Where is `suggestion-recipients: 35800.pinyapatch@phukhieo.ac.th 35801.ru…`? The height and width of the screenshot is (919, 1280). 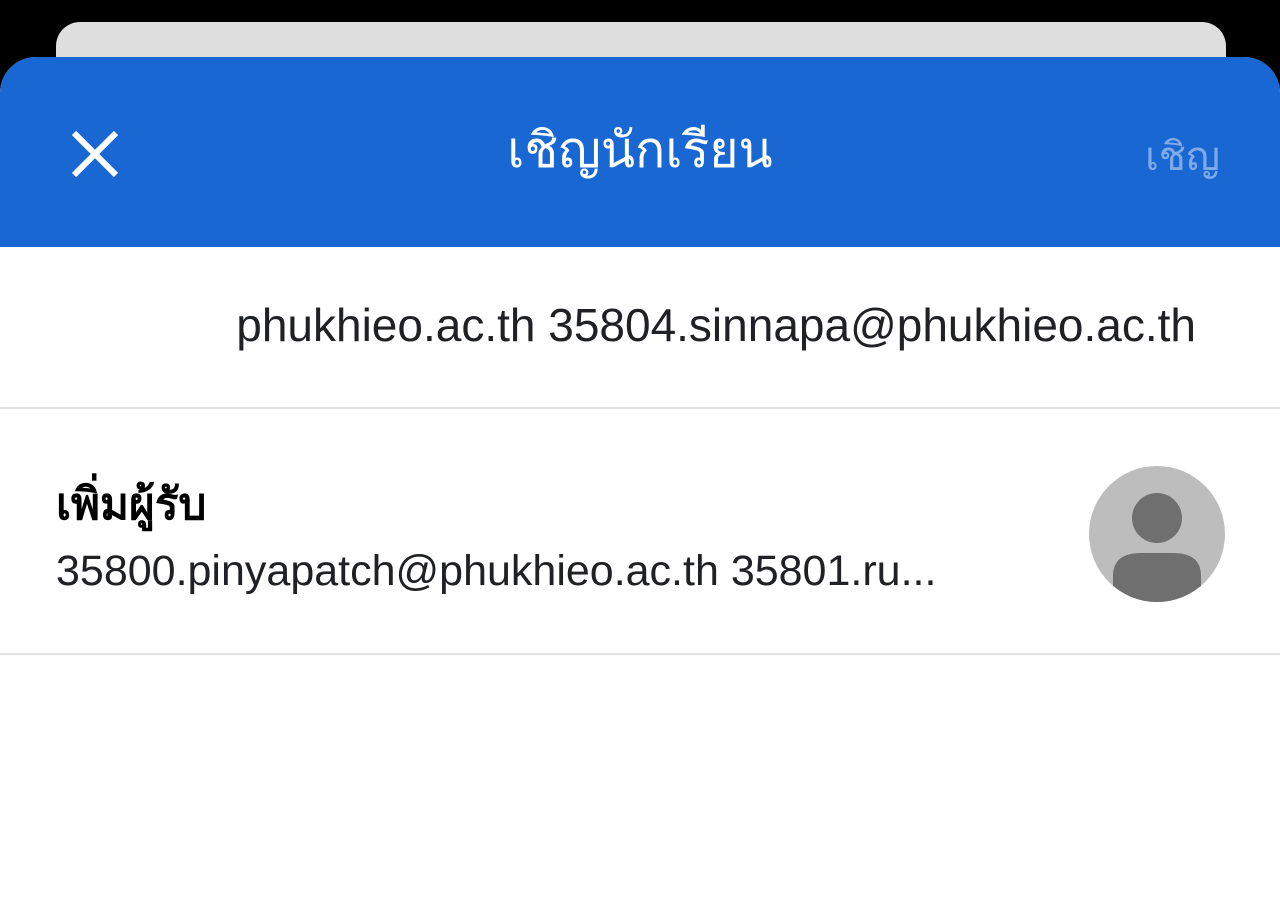
suggestion-recipients: 35800.pinyapatch@phukhieo.ac.th 35801.ru… is located at coordinates (496, 571).